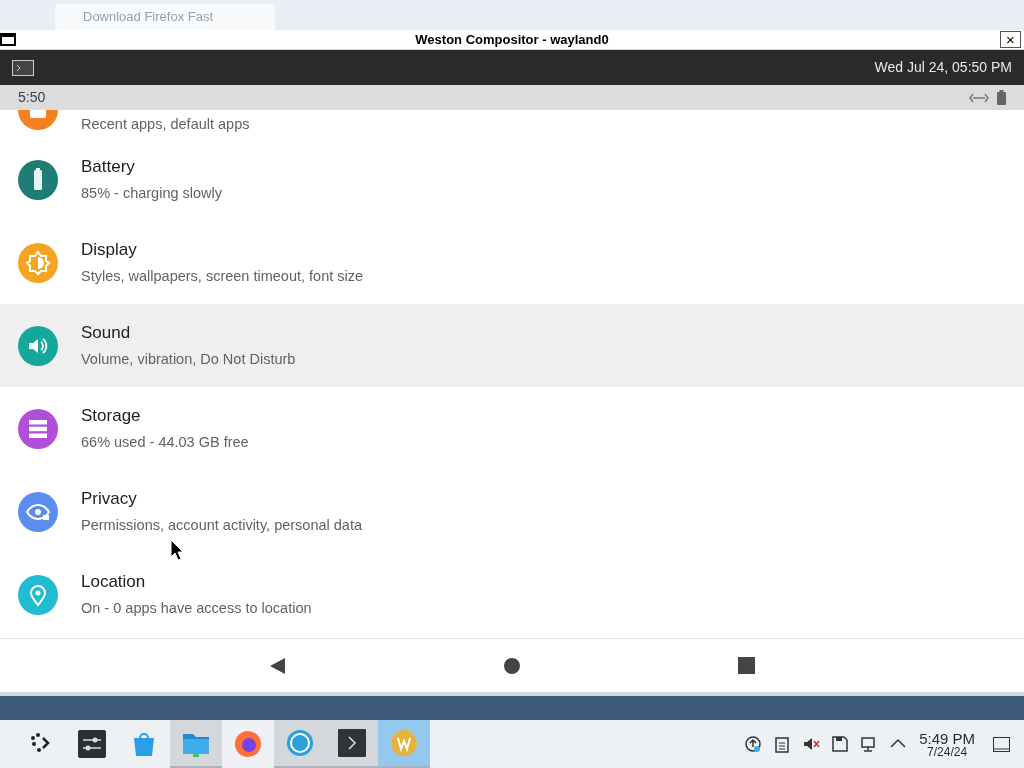 Image resolution: width=1024 pixels, height=768 pixels. Describe the element at coordinates (109, 499) in the screenshot. I see `setting-title: Privacy` at that location.